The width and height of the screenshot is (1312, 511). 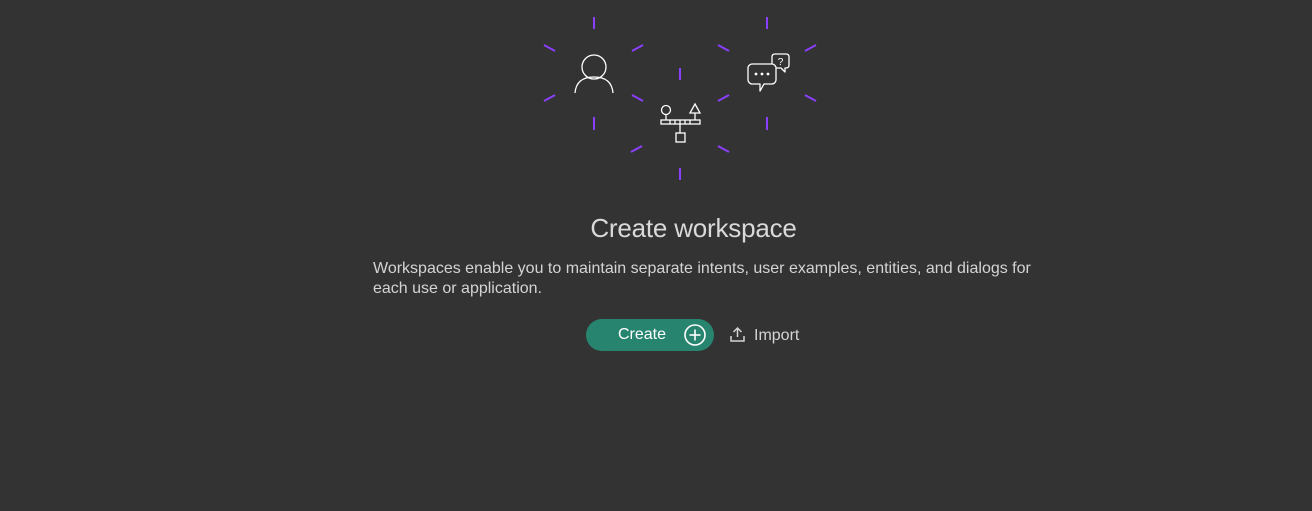 I want to click on logic-flow-icon, so click(x=681, y=122).